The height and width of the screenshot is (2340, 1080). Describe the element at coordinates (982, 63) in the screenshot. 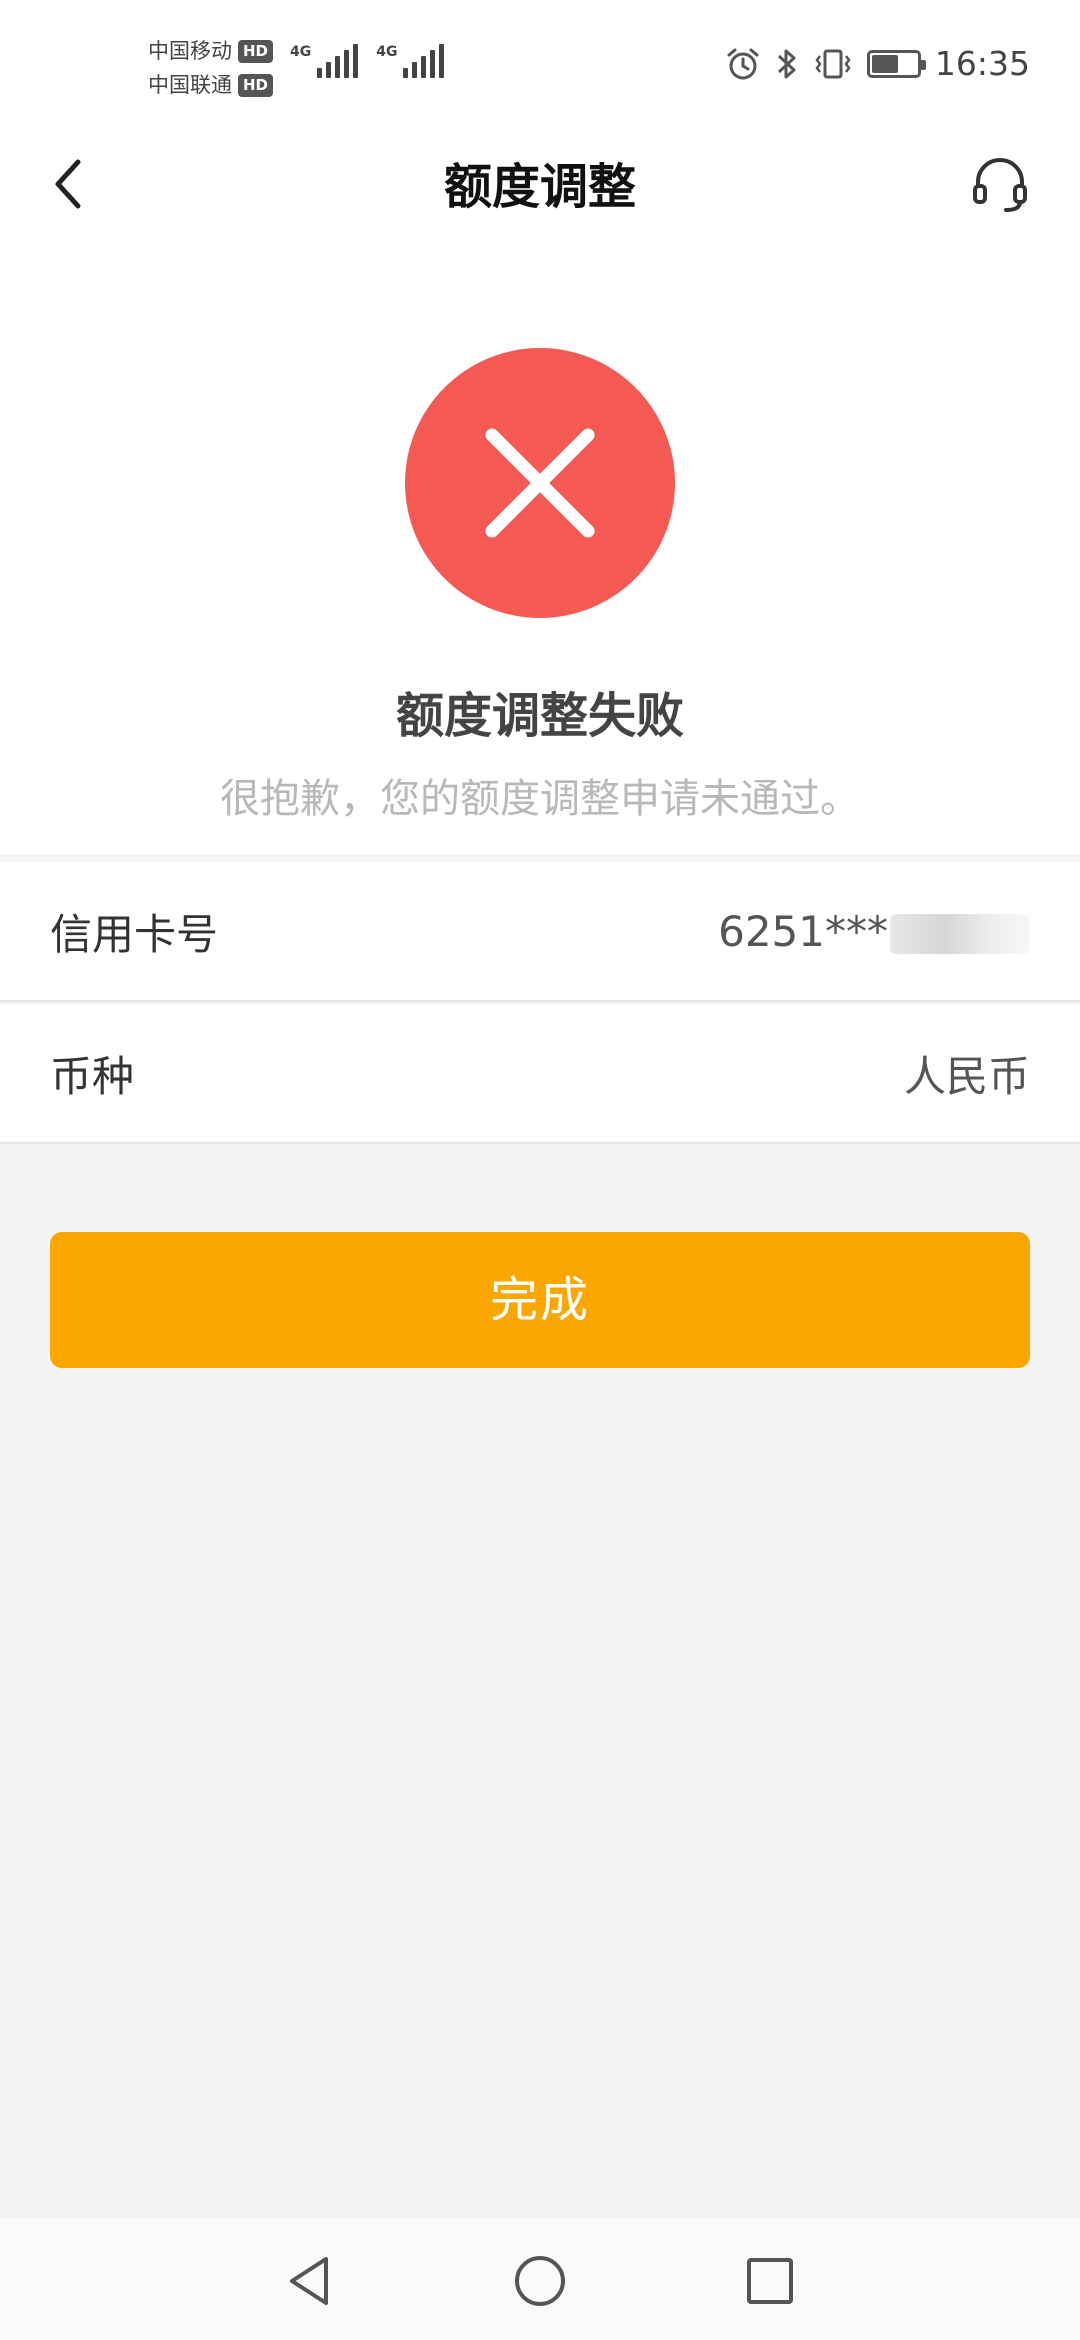

I see `status-time: 16:35` at that location.